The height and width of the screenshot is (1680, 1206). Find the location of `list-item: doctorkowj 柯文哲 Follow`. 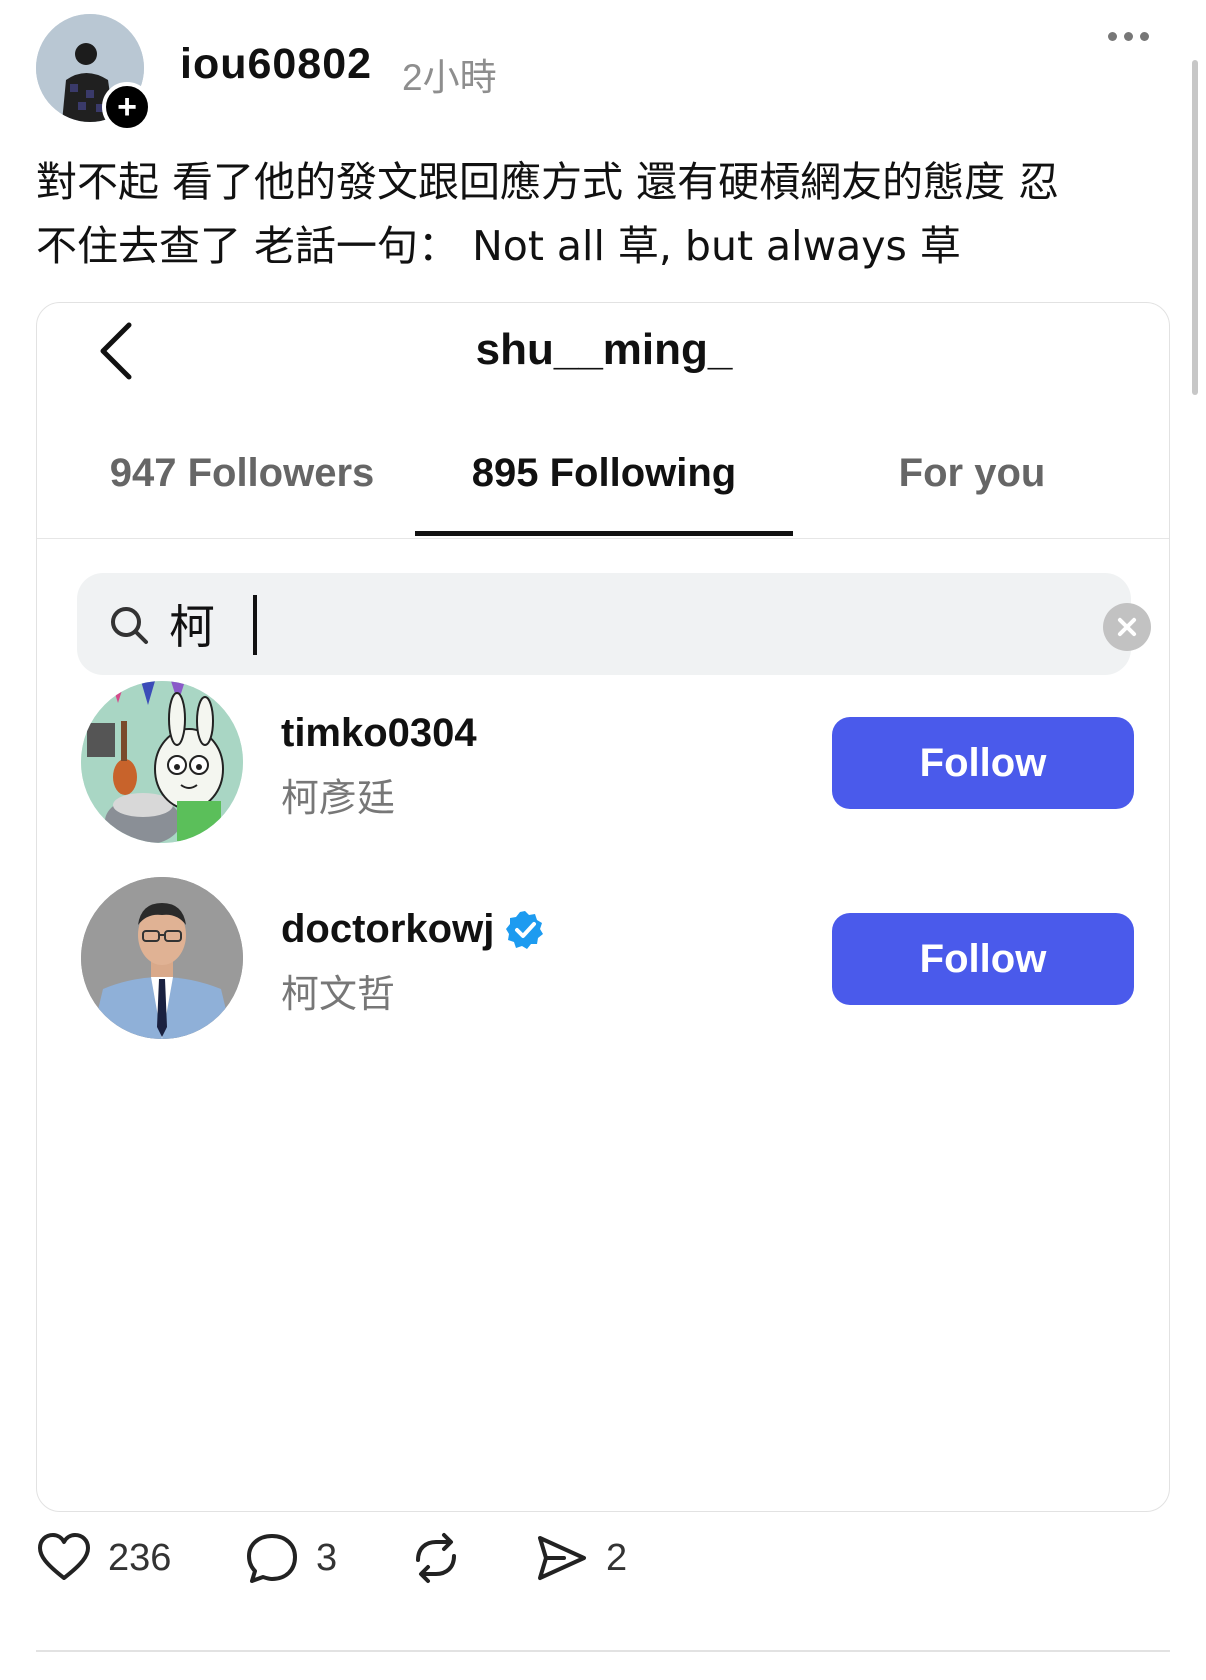

list-item: doctorkowj 柯文哲 Follow is located at coordinates (603, 962).